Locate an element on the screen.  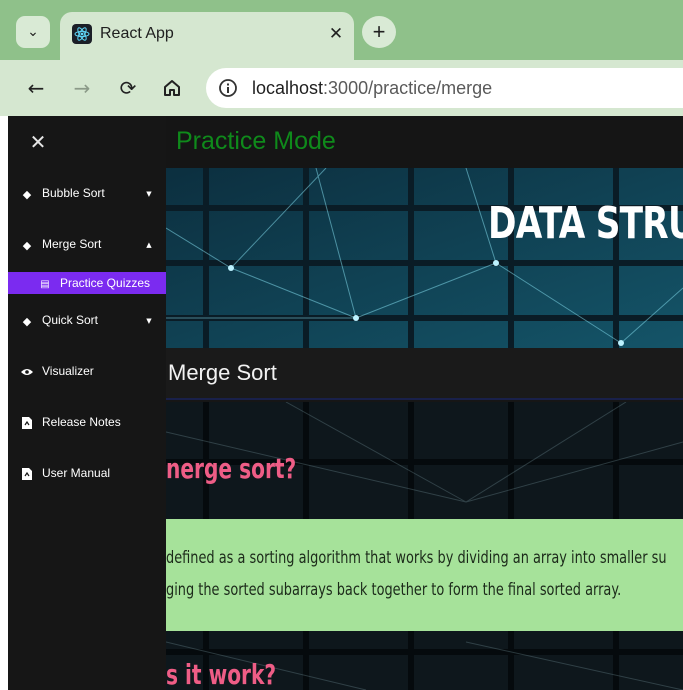
tab-title: React App is located at coordinates (137, 33).